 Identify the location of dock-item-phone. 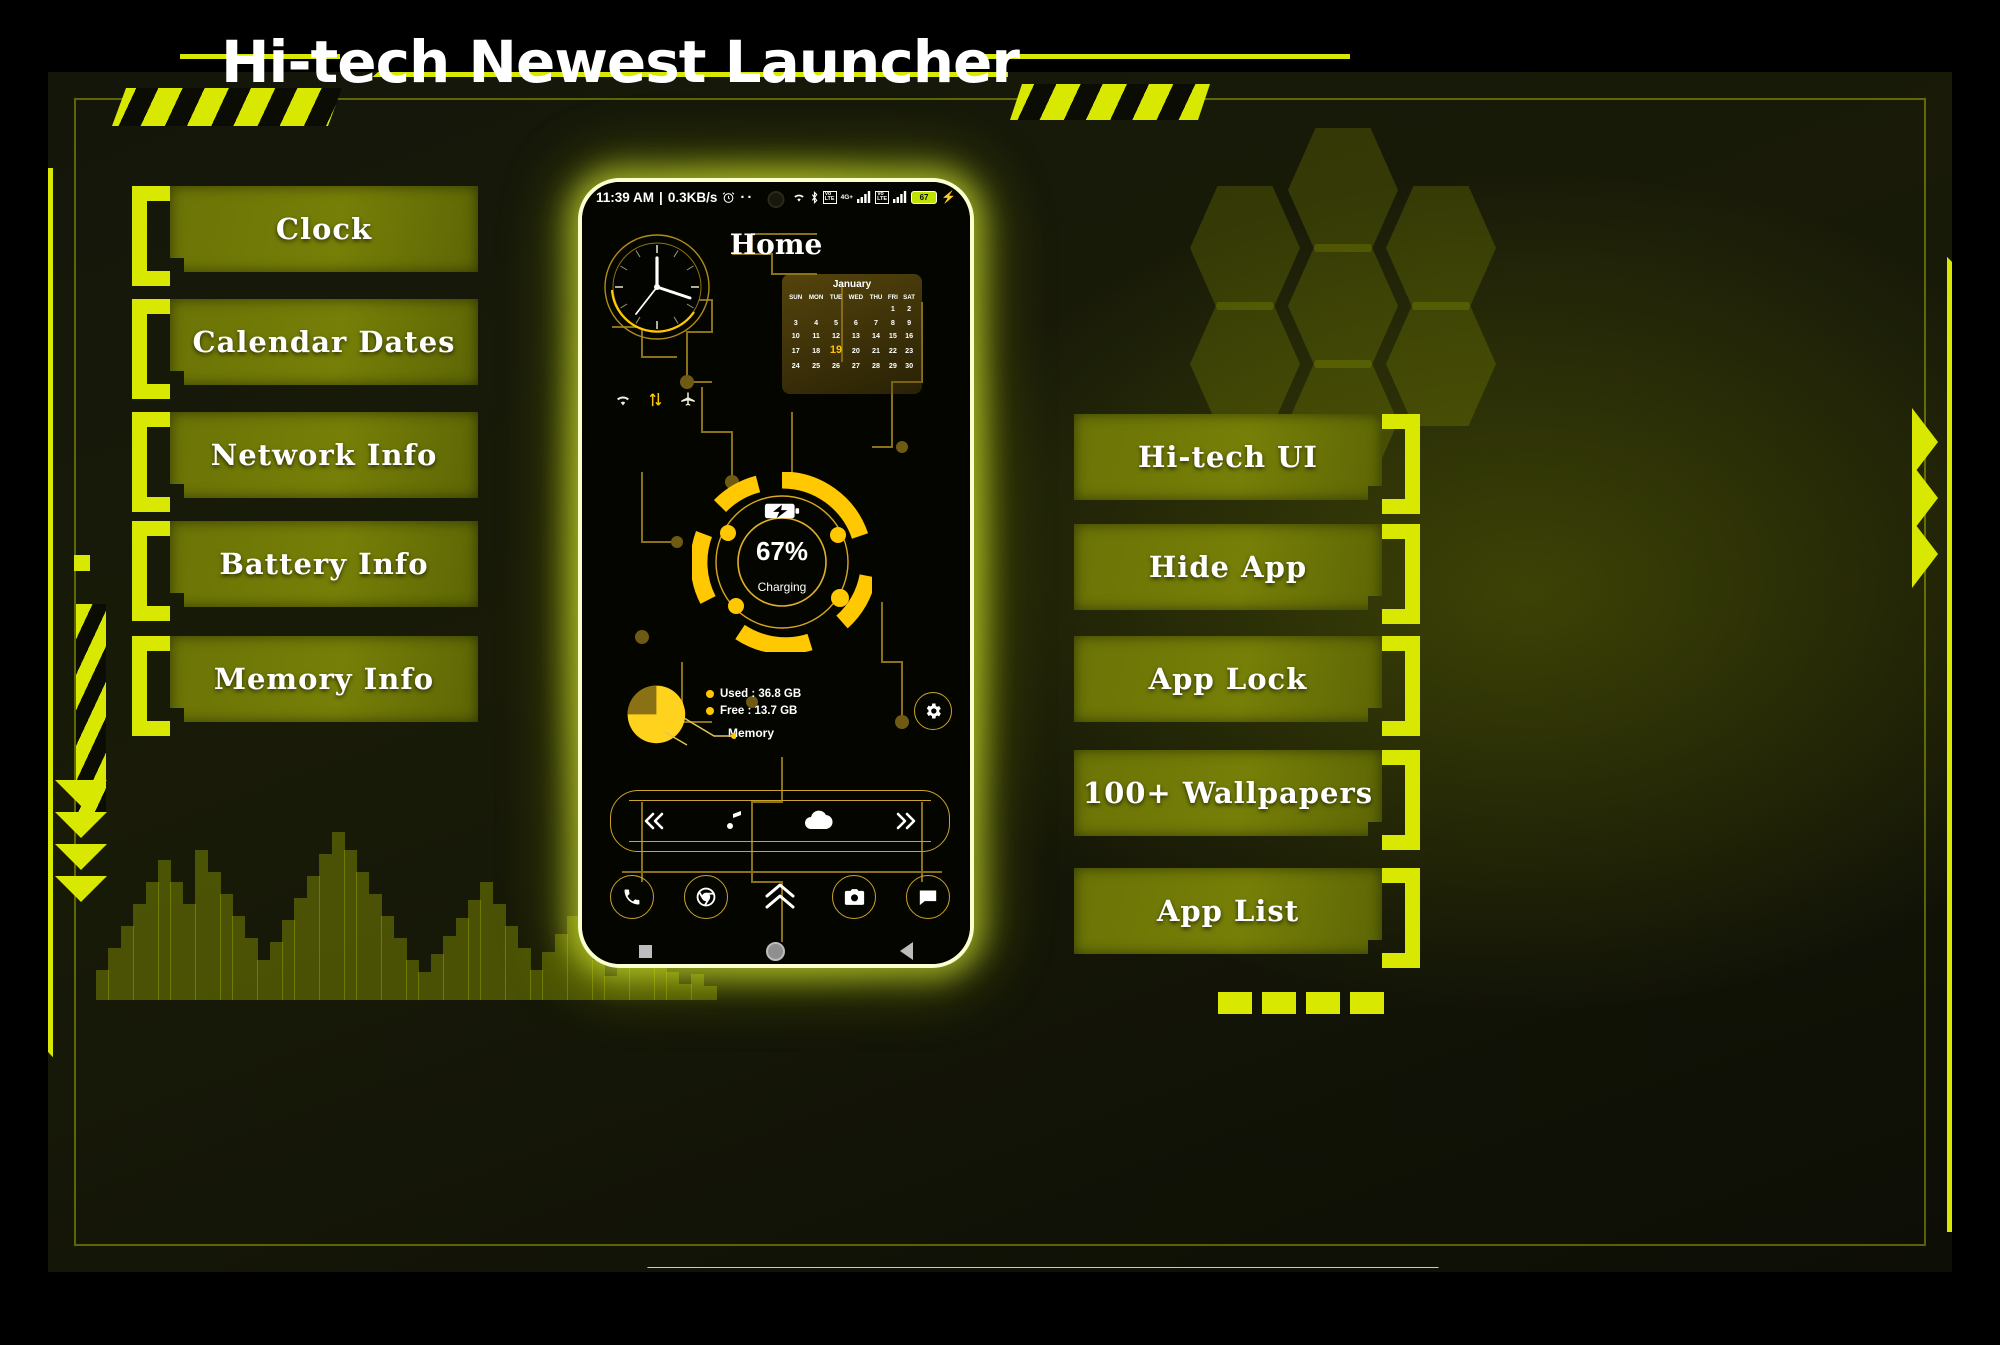
(632, 897).